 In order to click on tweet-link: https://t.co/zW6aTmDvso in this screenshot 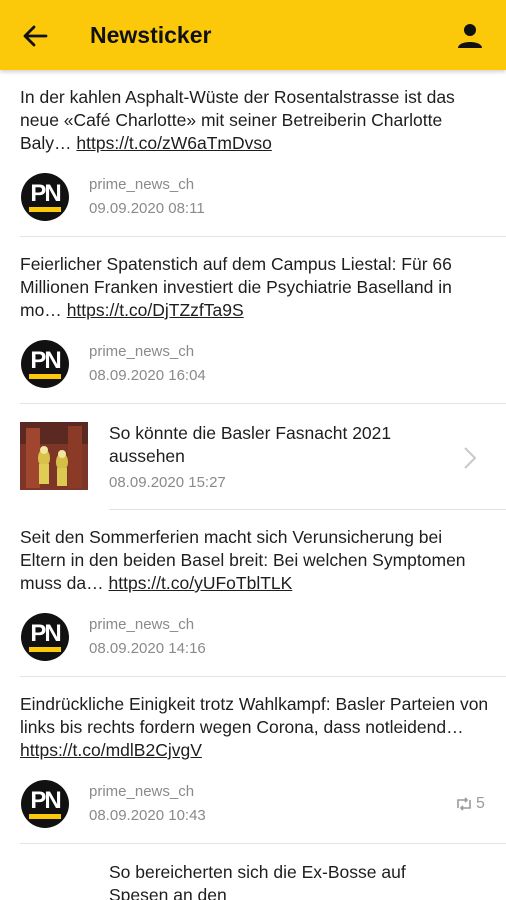, I will do `click(173, 143)`.